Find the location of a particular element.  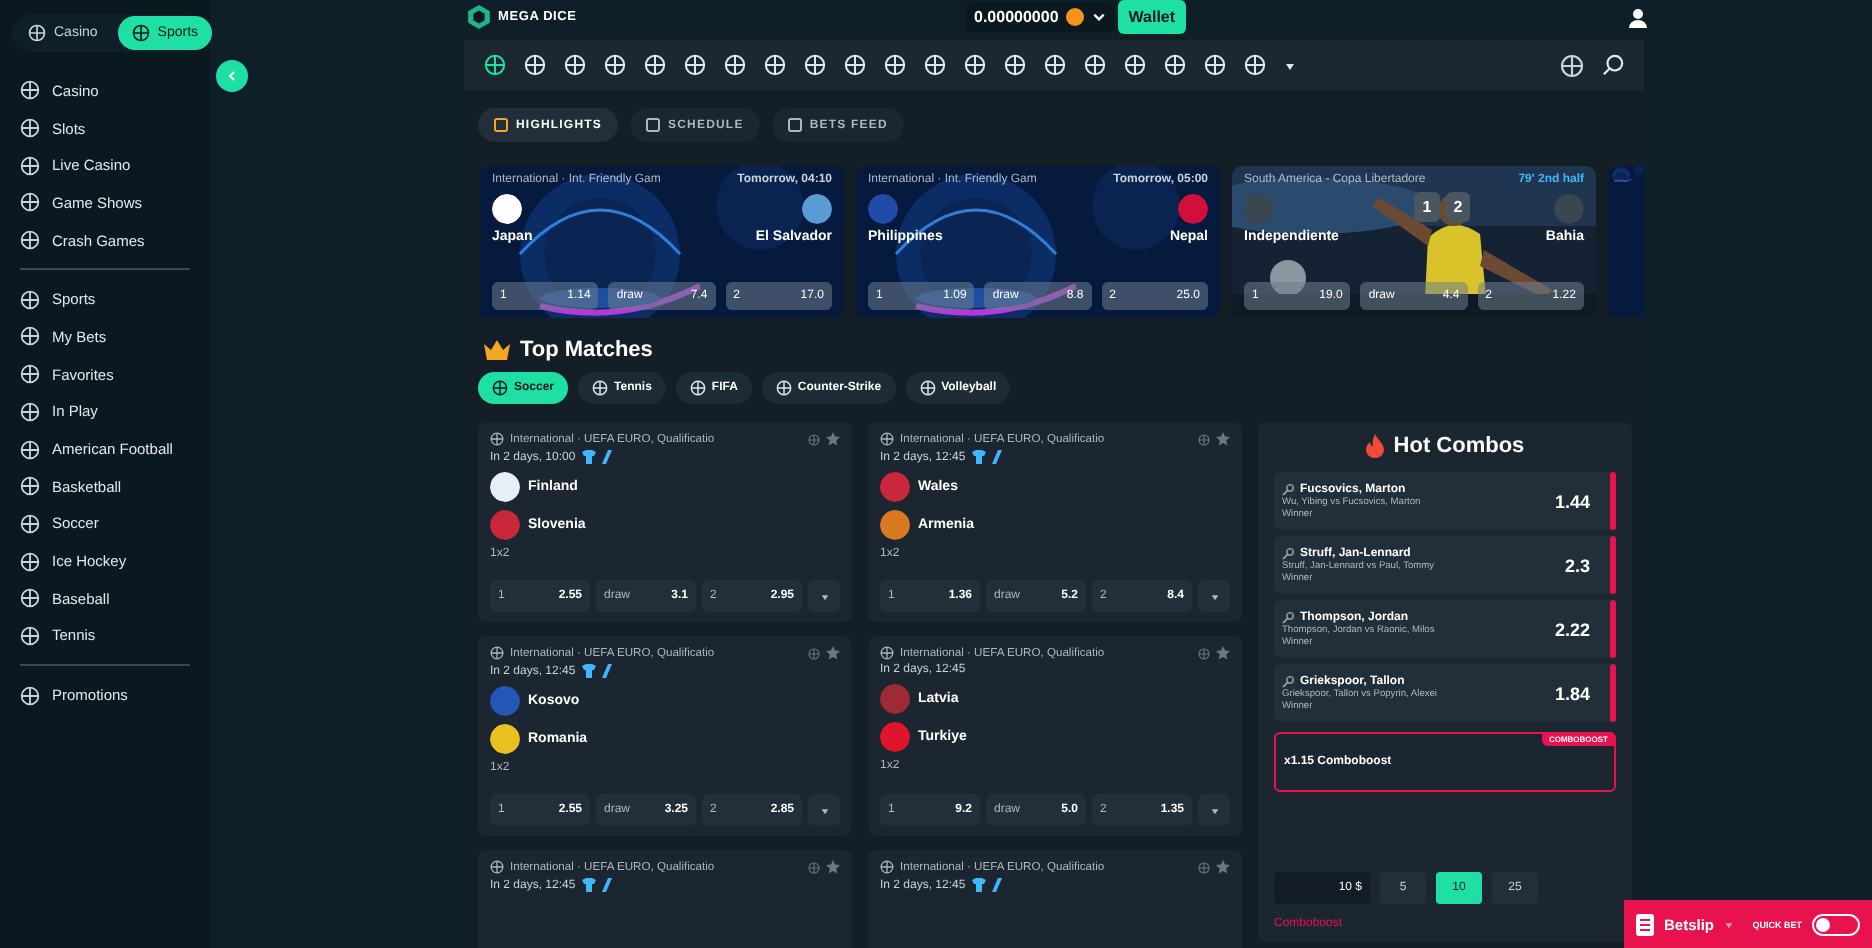

search-icon is located at coordinates (1613, 65).